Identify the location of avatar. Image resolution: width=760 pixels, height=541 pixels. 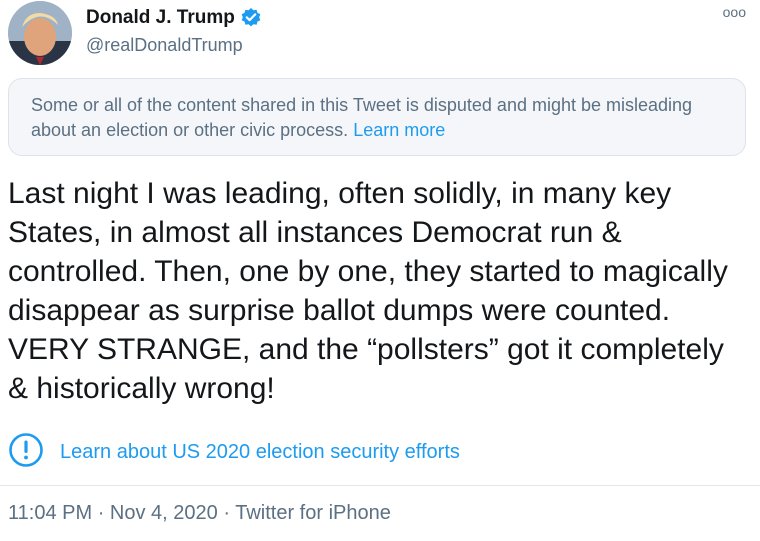
(40, 33).